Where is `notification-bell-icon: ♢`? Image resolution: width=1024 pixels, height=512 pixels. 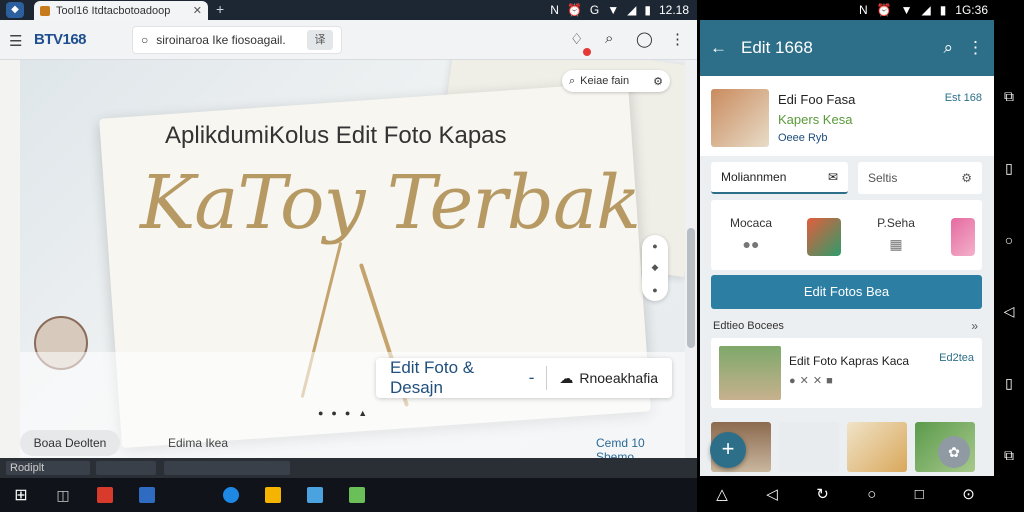 notification-bell-icon: ♢ is located at coordinates (576, 39).